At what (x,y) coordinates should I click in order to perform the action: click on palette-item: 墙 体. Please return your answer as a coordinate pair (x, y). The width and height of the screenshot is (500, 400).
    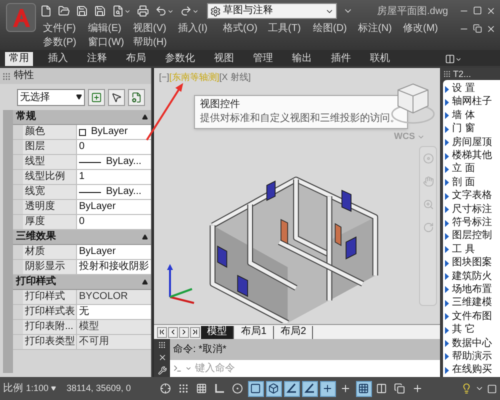
    Looking at the image, I should click on (471, 116).